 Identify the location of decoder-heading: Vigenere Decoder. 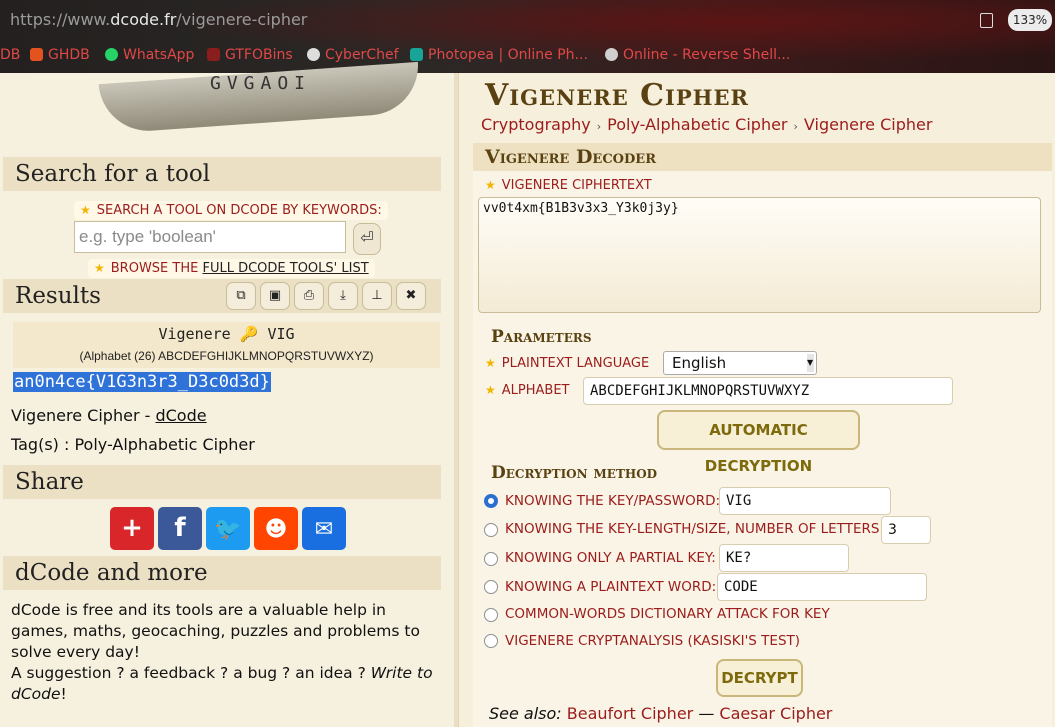
(762, 157).